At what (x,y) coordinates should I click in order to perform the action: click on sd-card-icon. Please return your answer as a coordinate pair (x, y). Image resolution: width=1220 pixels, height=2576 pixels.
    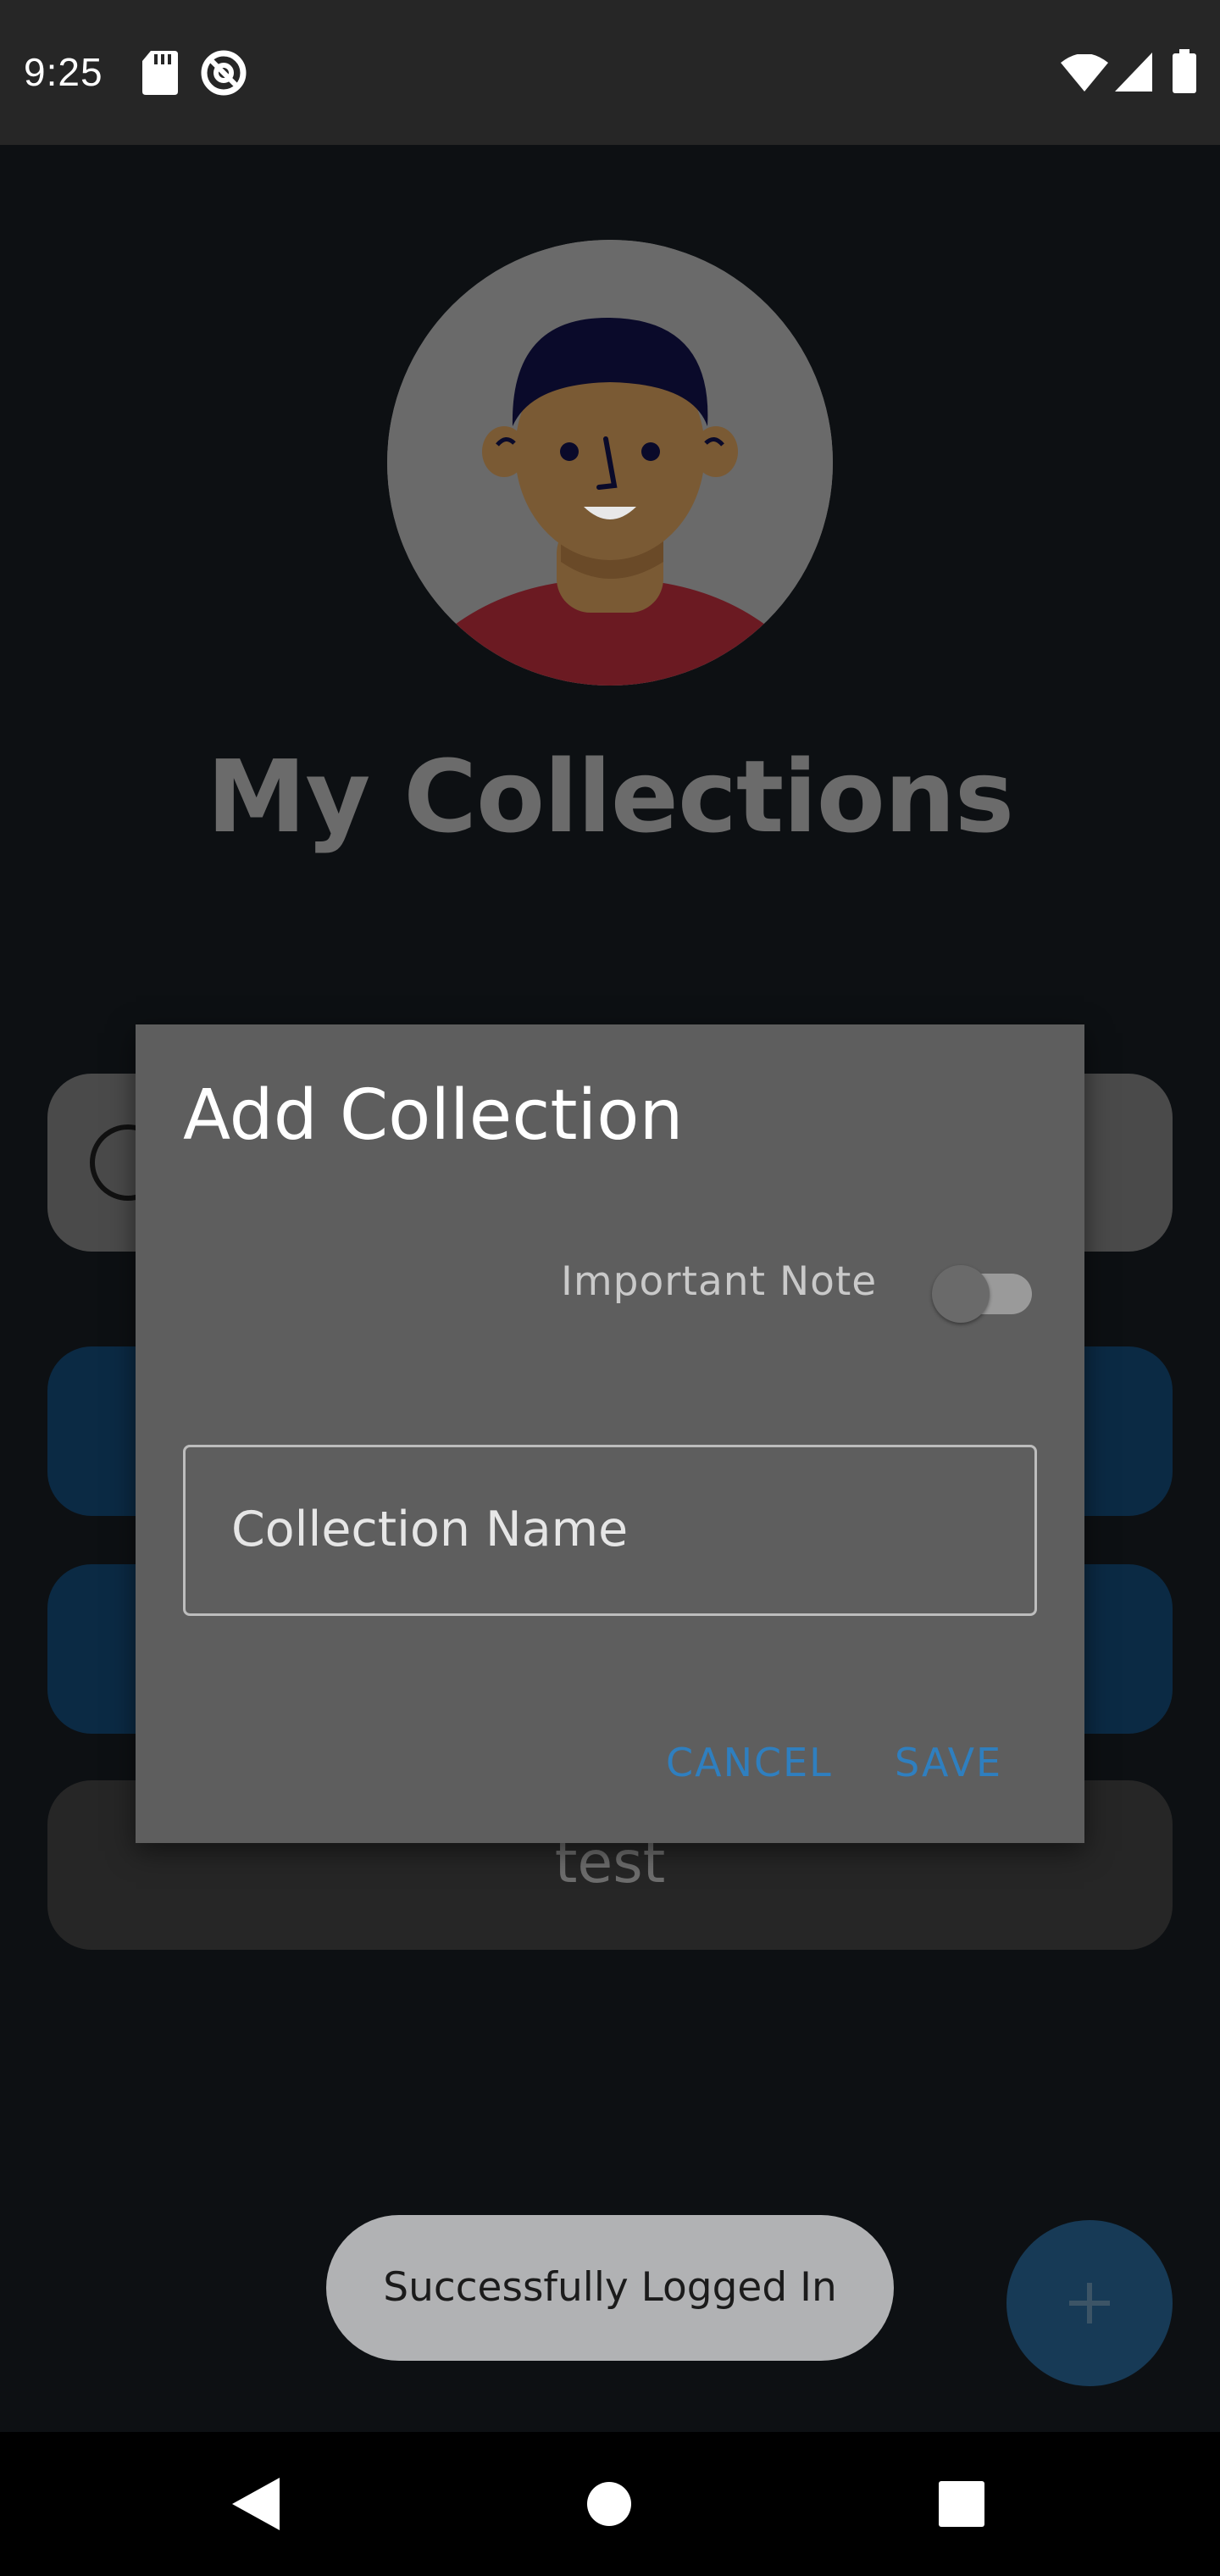
    Looking at the image, I should click on (160, 73).